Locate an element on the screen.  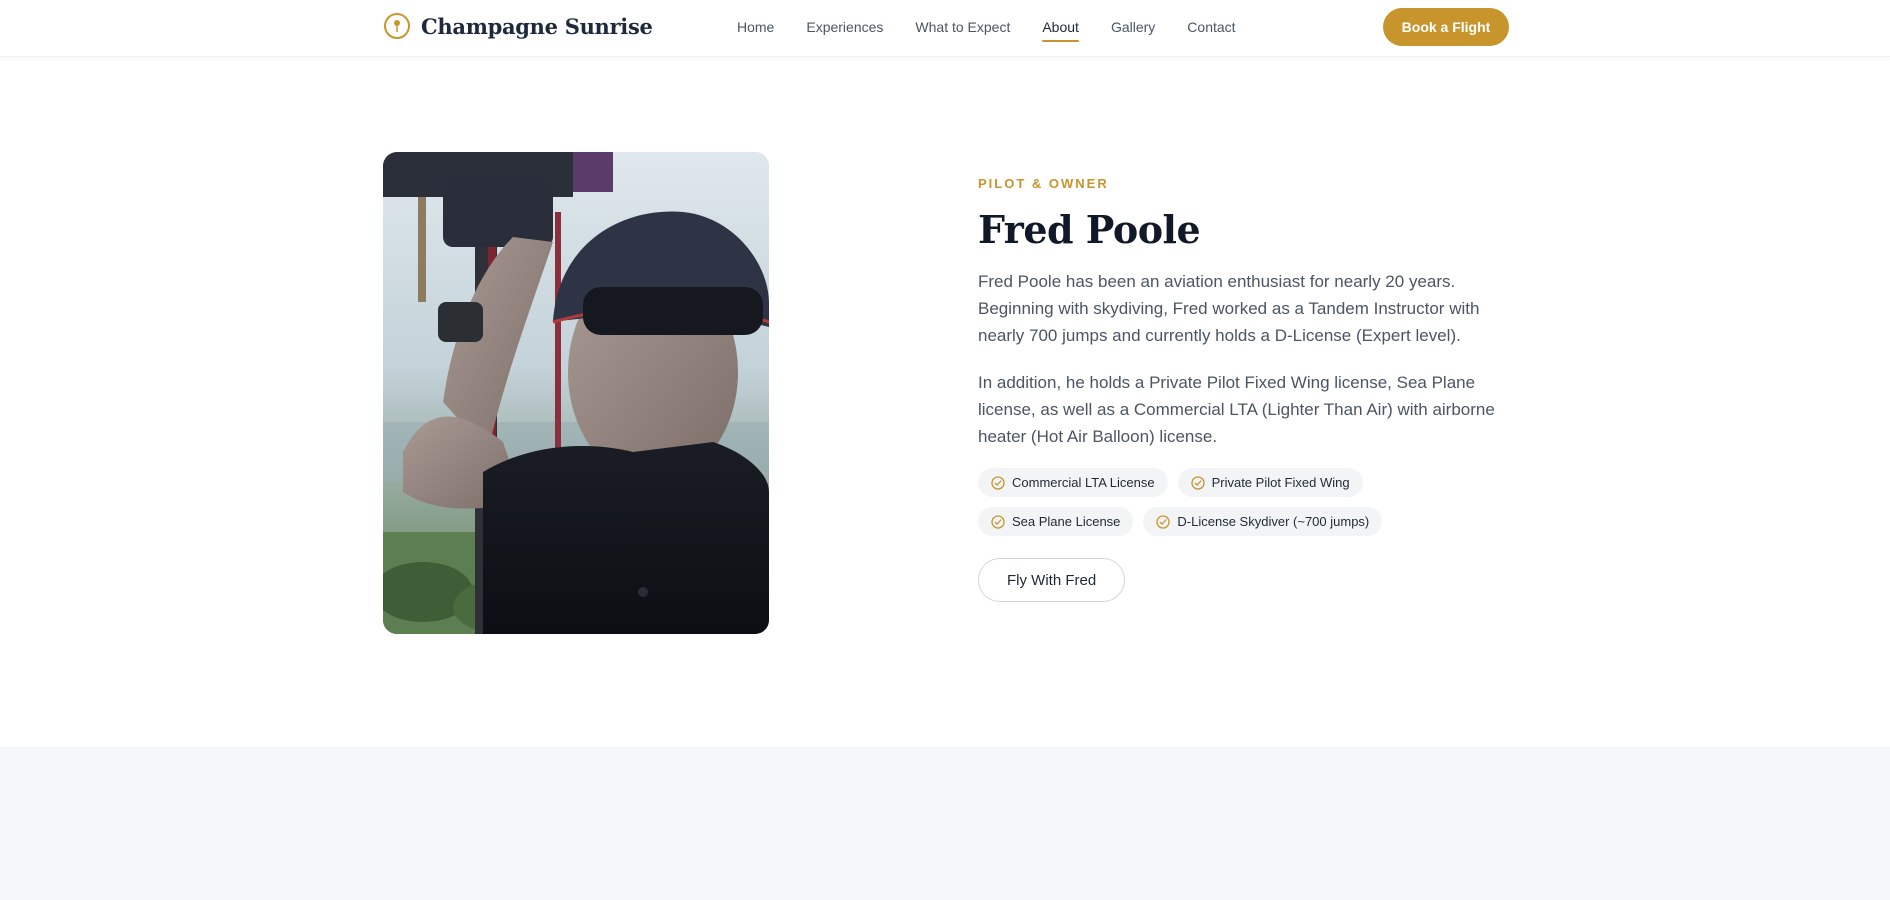
pilot-portrait-photo-icon is located at coordinates (576, 393).